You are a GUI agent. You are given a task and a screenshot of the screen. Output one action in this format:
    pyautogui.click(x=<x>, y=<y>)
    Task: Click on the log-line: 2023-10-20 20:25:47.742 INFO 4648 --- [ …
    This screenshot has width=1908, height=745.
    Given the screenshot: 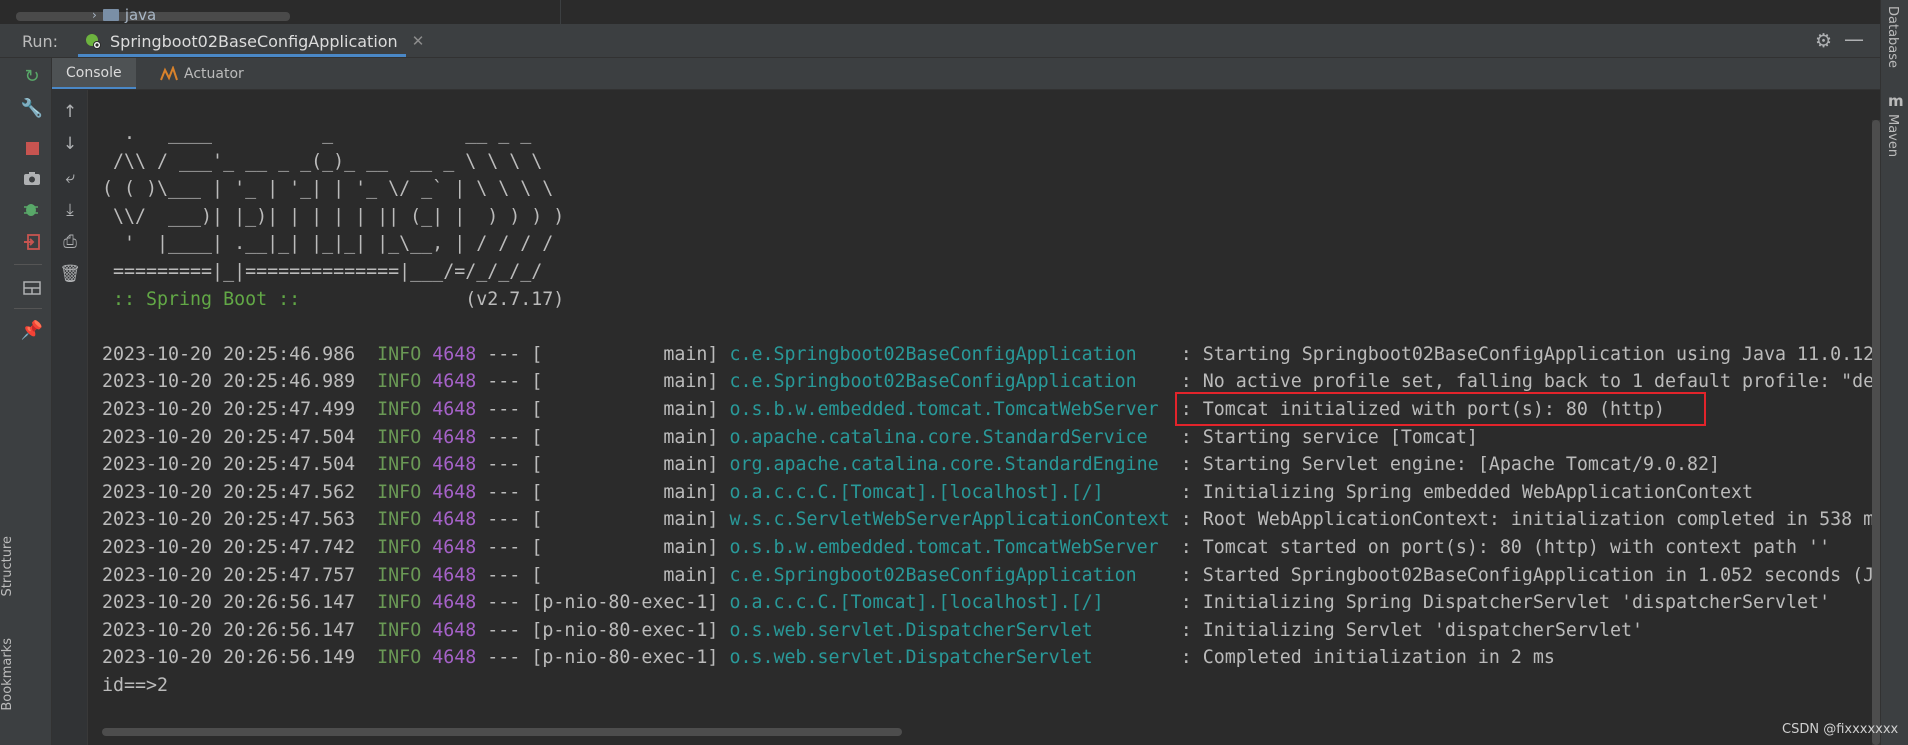 What is the action you would take?
    pyautogui.click(x=966, y=547)
    